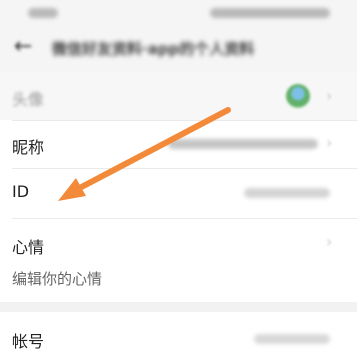  I want to click on status-bar, so click(178, 13).